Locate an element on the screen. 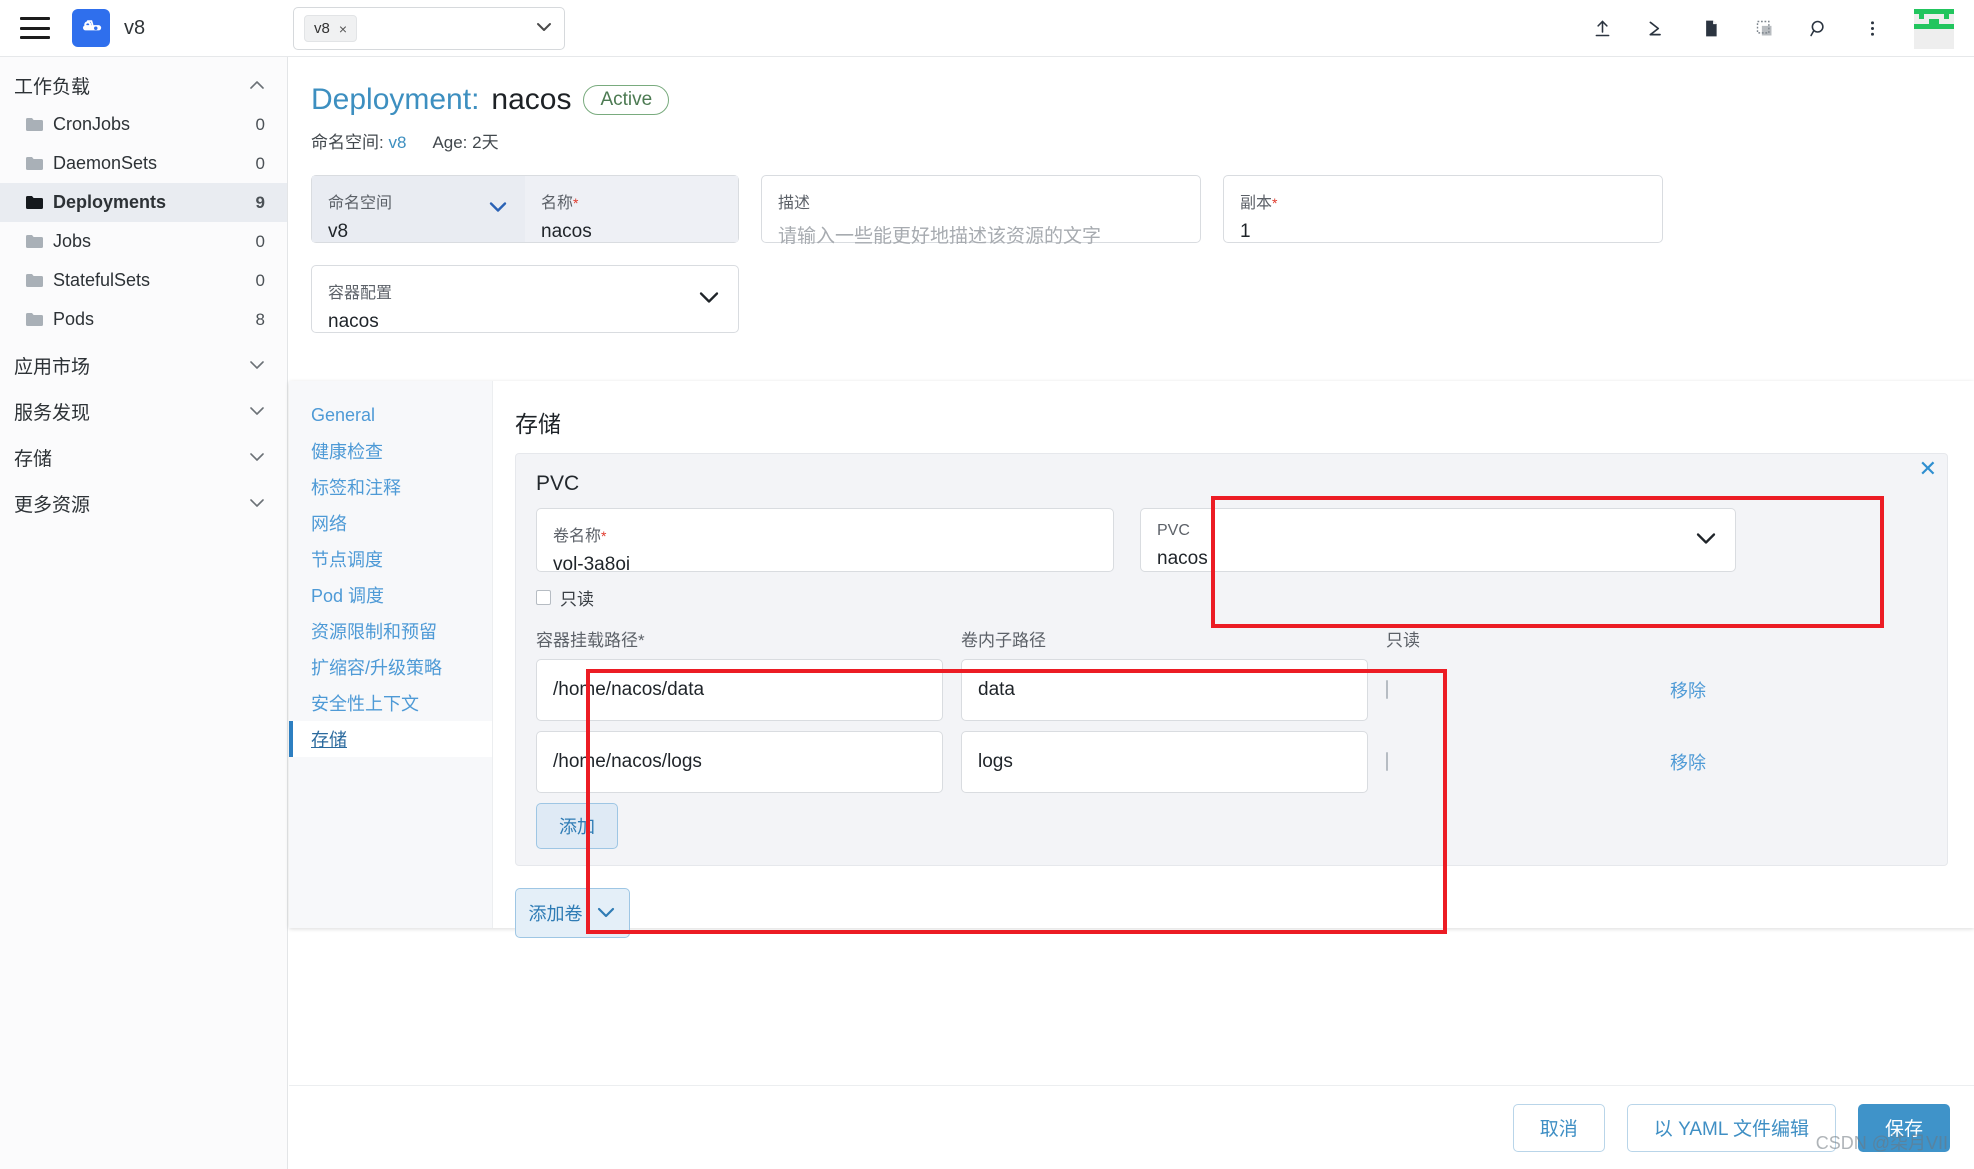 Image resolution: width=1974 pixels, height=1169 pixels. age-meta: Age: 2天 is located at coordinates (465, 140).